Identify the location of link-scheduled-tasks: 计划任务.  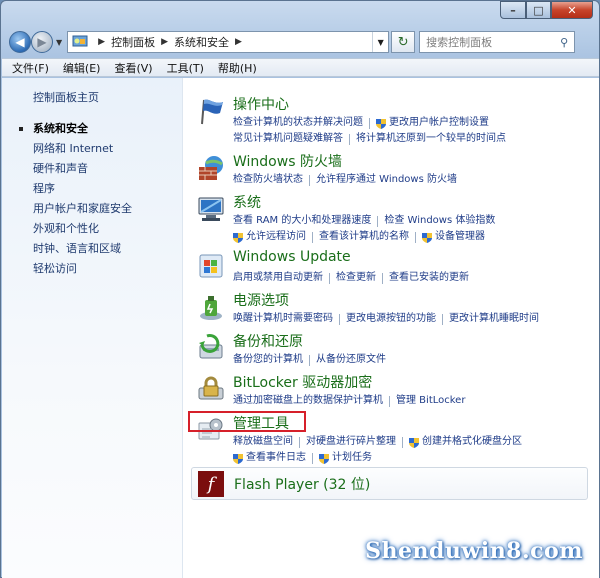
(352, 458).